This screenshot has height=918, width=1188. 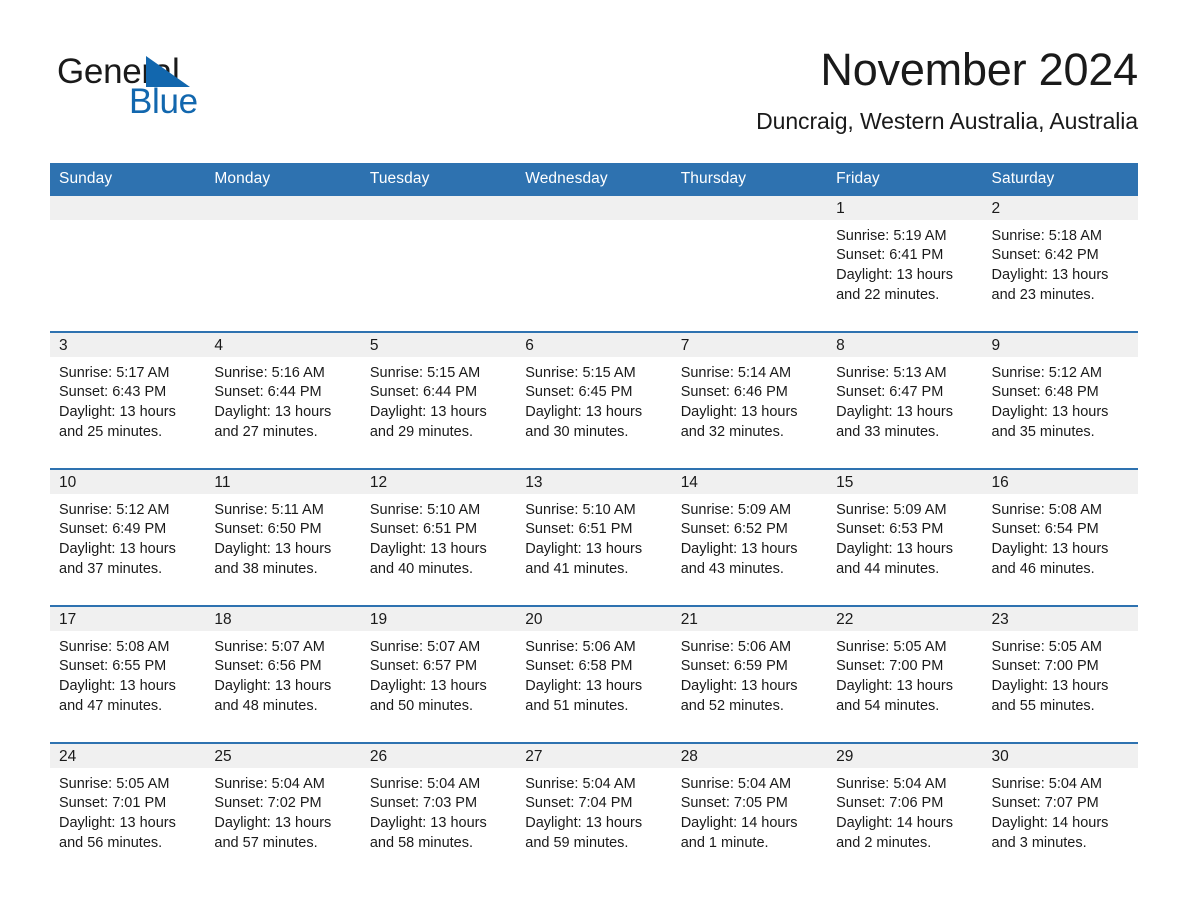 What do you see at coordinates (423, 529) in the screenshot?
I see `sunset-text: Sunset: 6:51 PM` at bounding box center [423, 529].